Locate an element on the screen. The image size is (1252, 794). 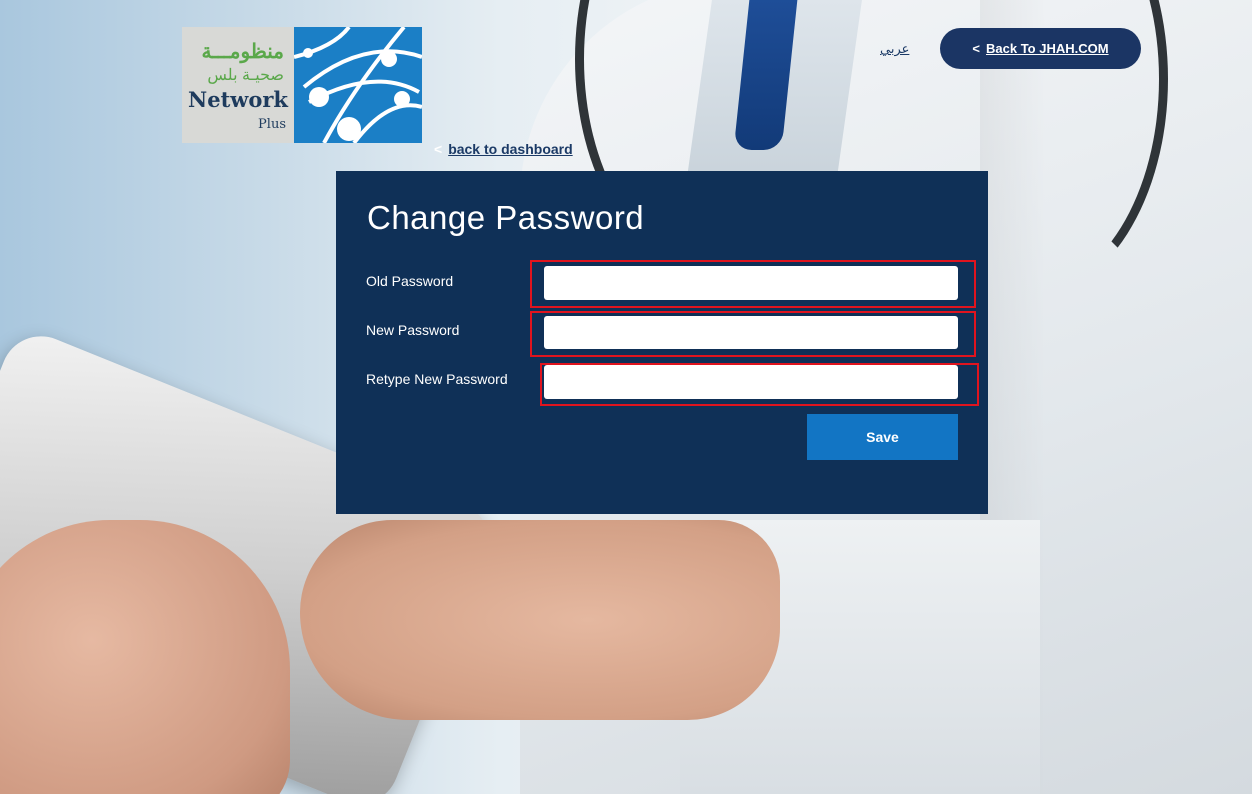
logo-arabic-line1: منظومـــة is located at coordinates (243, 52).